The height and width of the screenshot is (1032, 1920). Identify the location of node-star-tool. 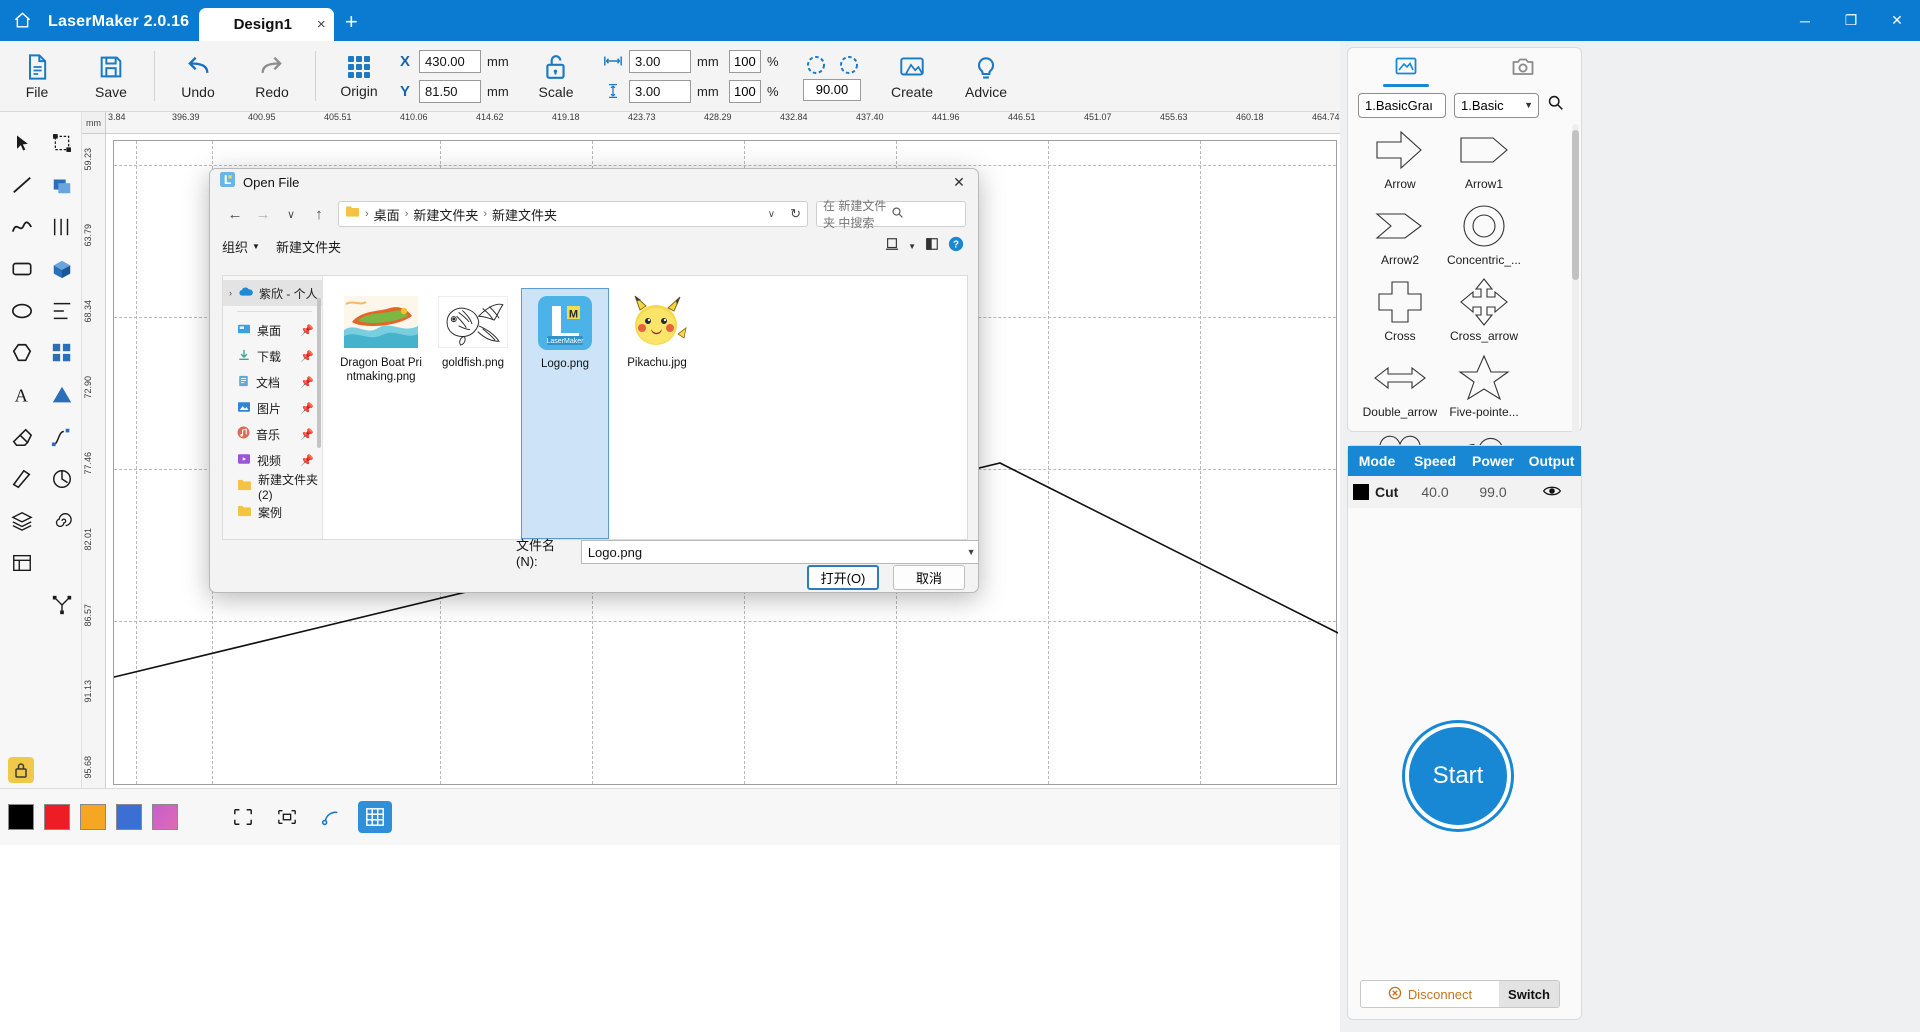
(62, 605).